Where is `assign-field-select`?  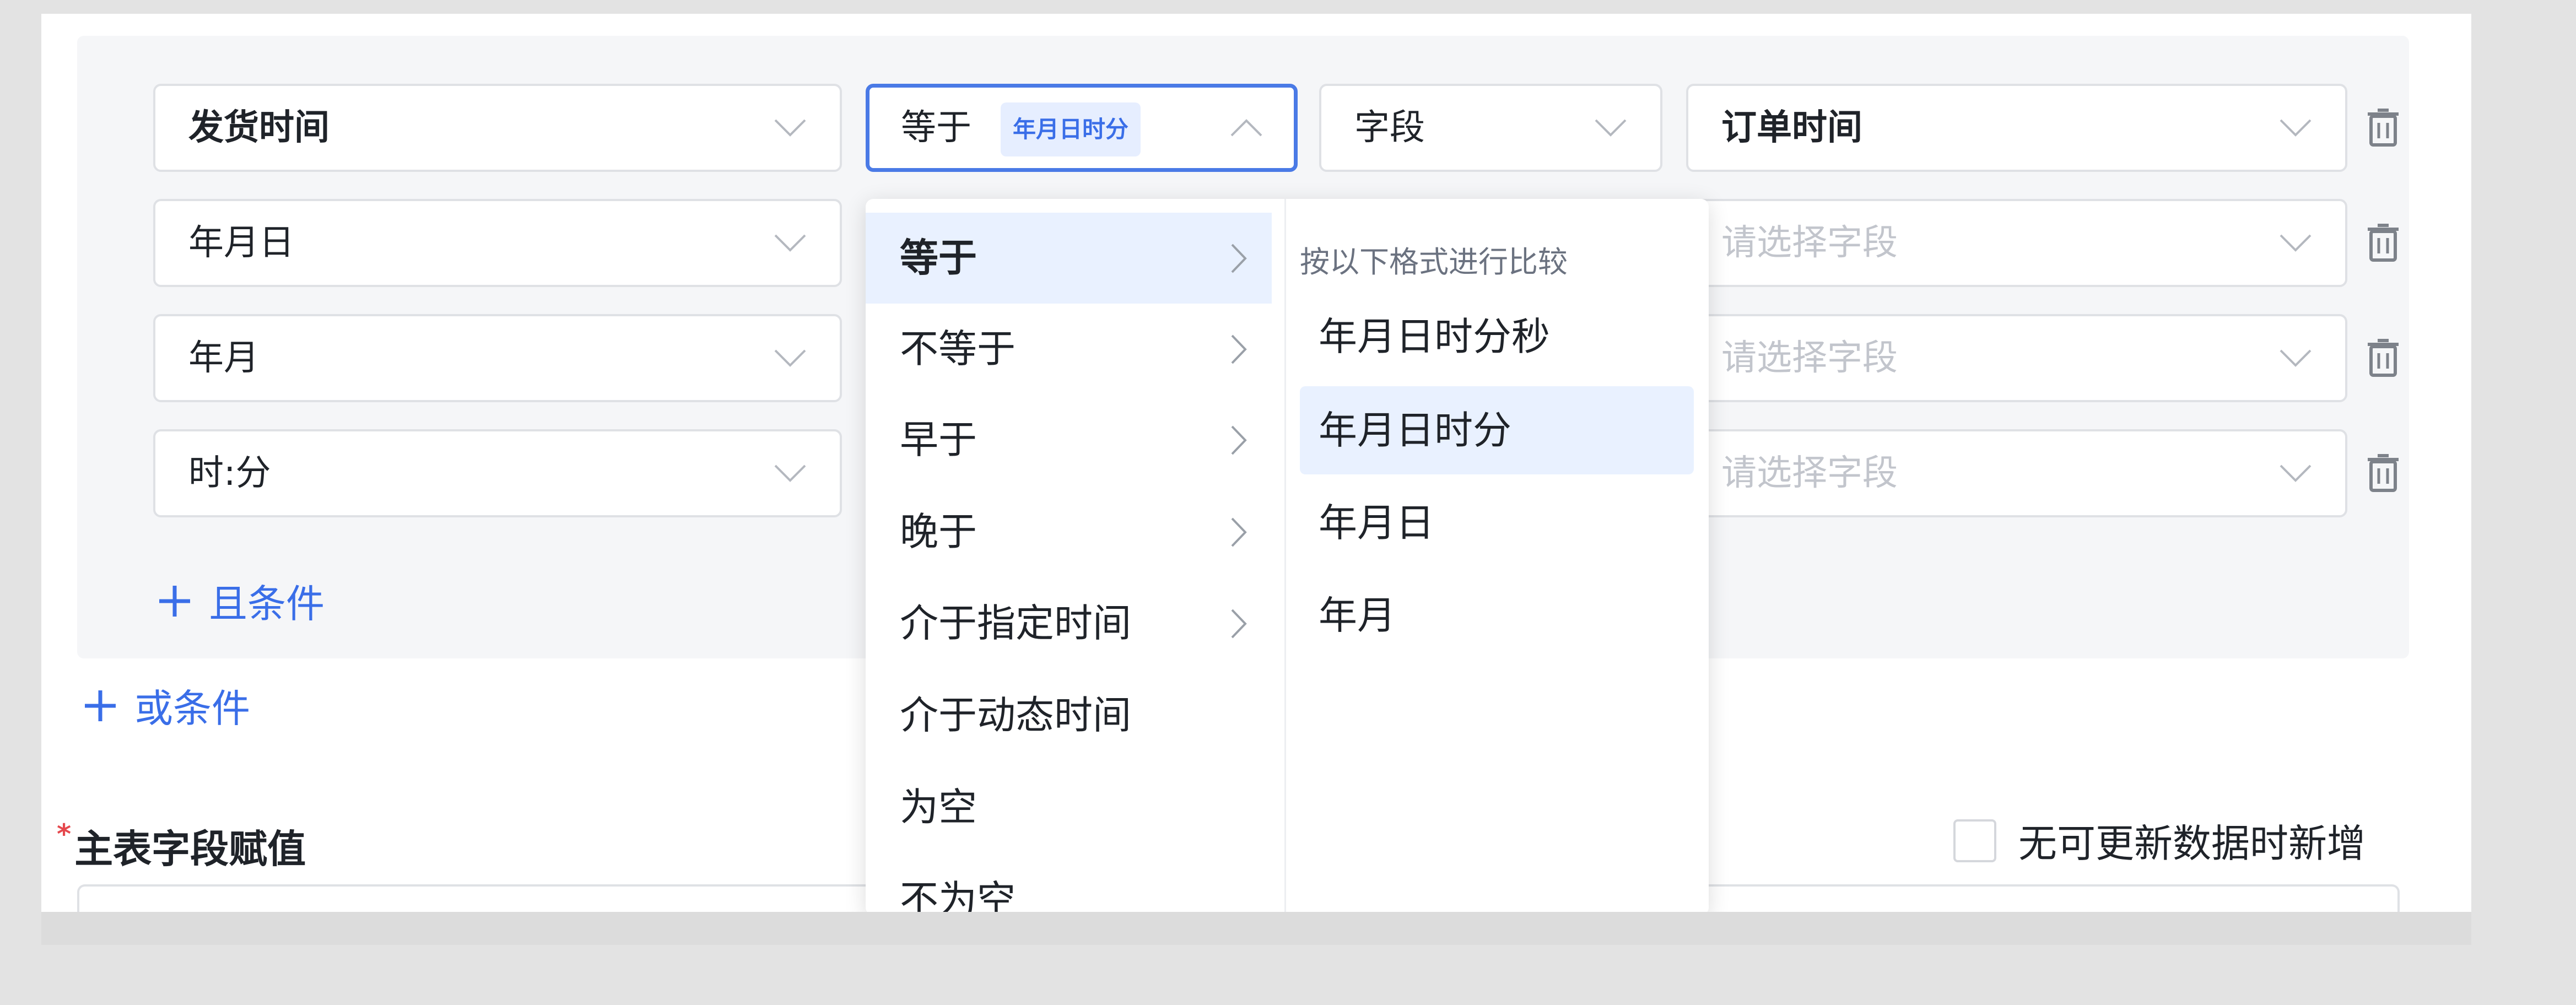 assign-field-select is located at coordinates (496, 898).